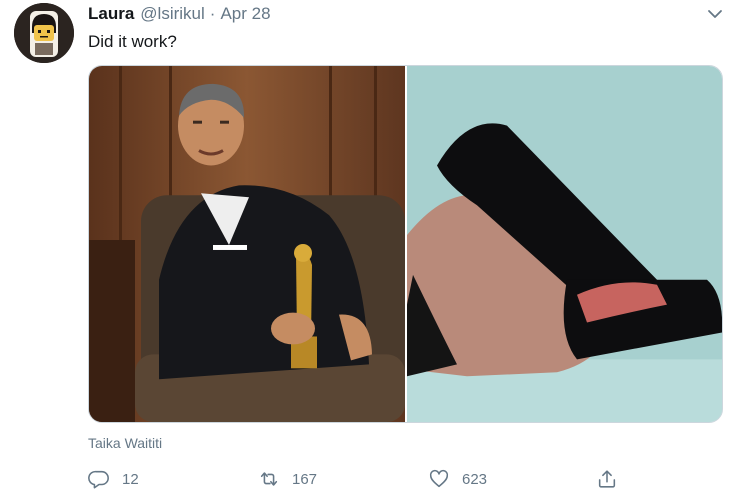 The width and height of the screenshot is (732, 490). I want to click on like-count: 623, so click(475, 479).